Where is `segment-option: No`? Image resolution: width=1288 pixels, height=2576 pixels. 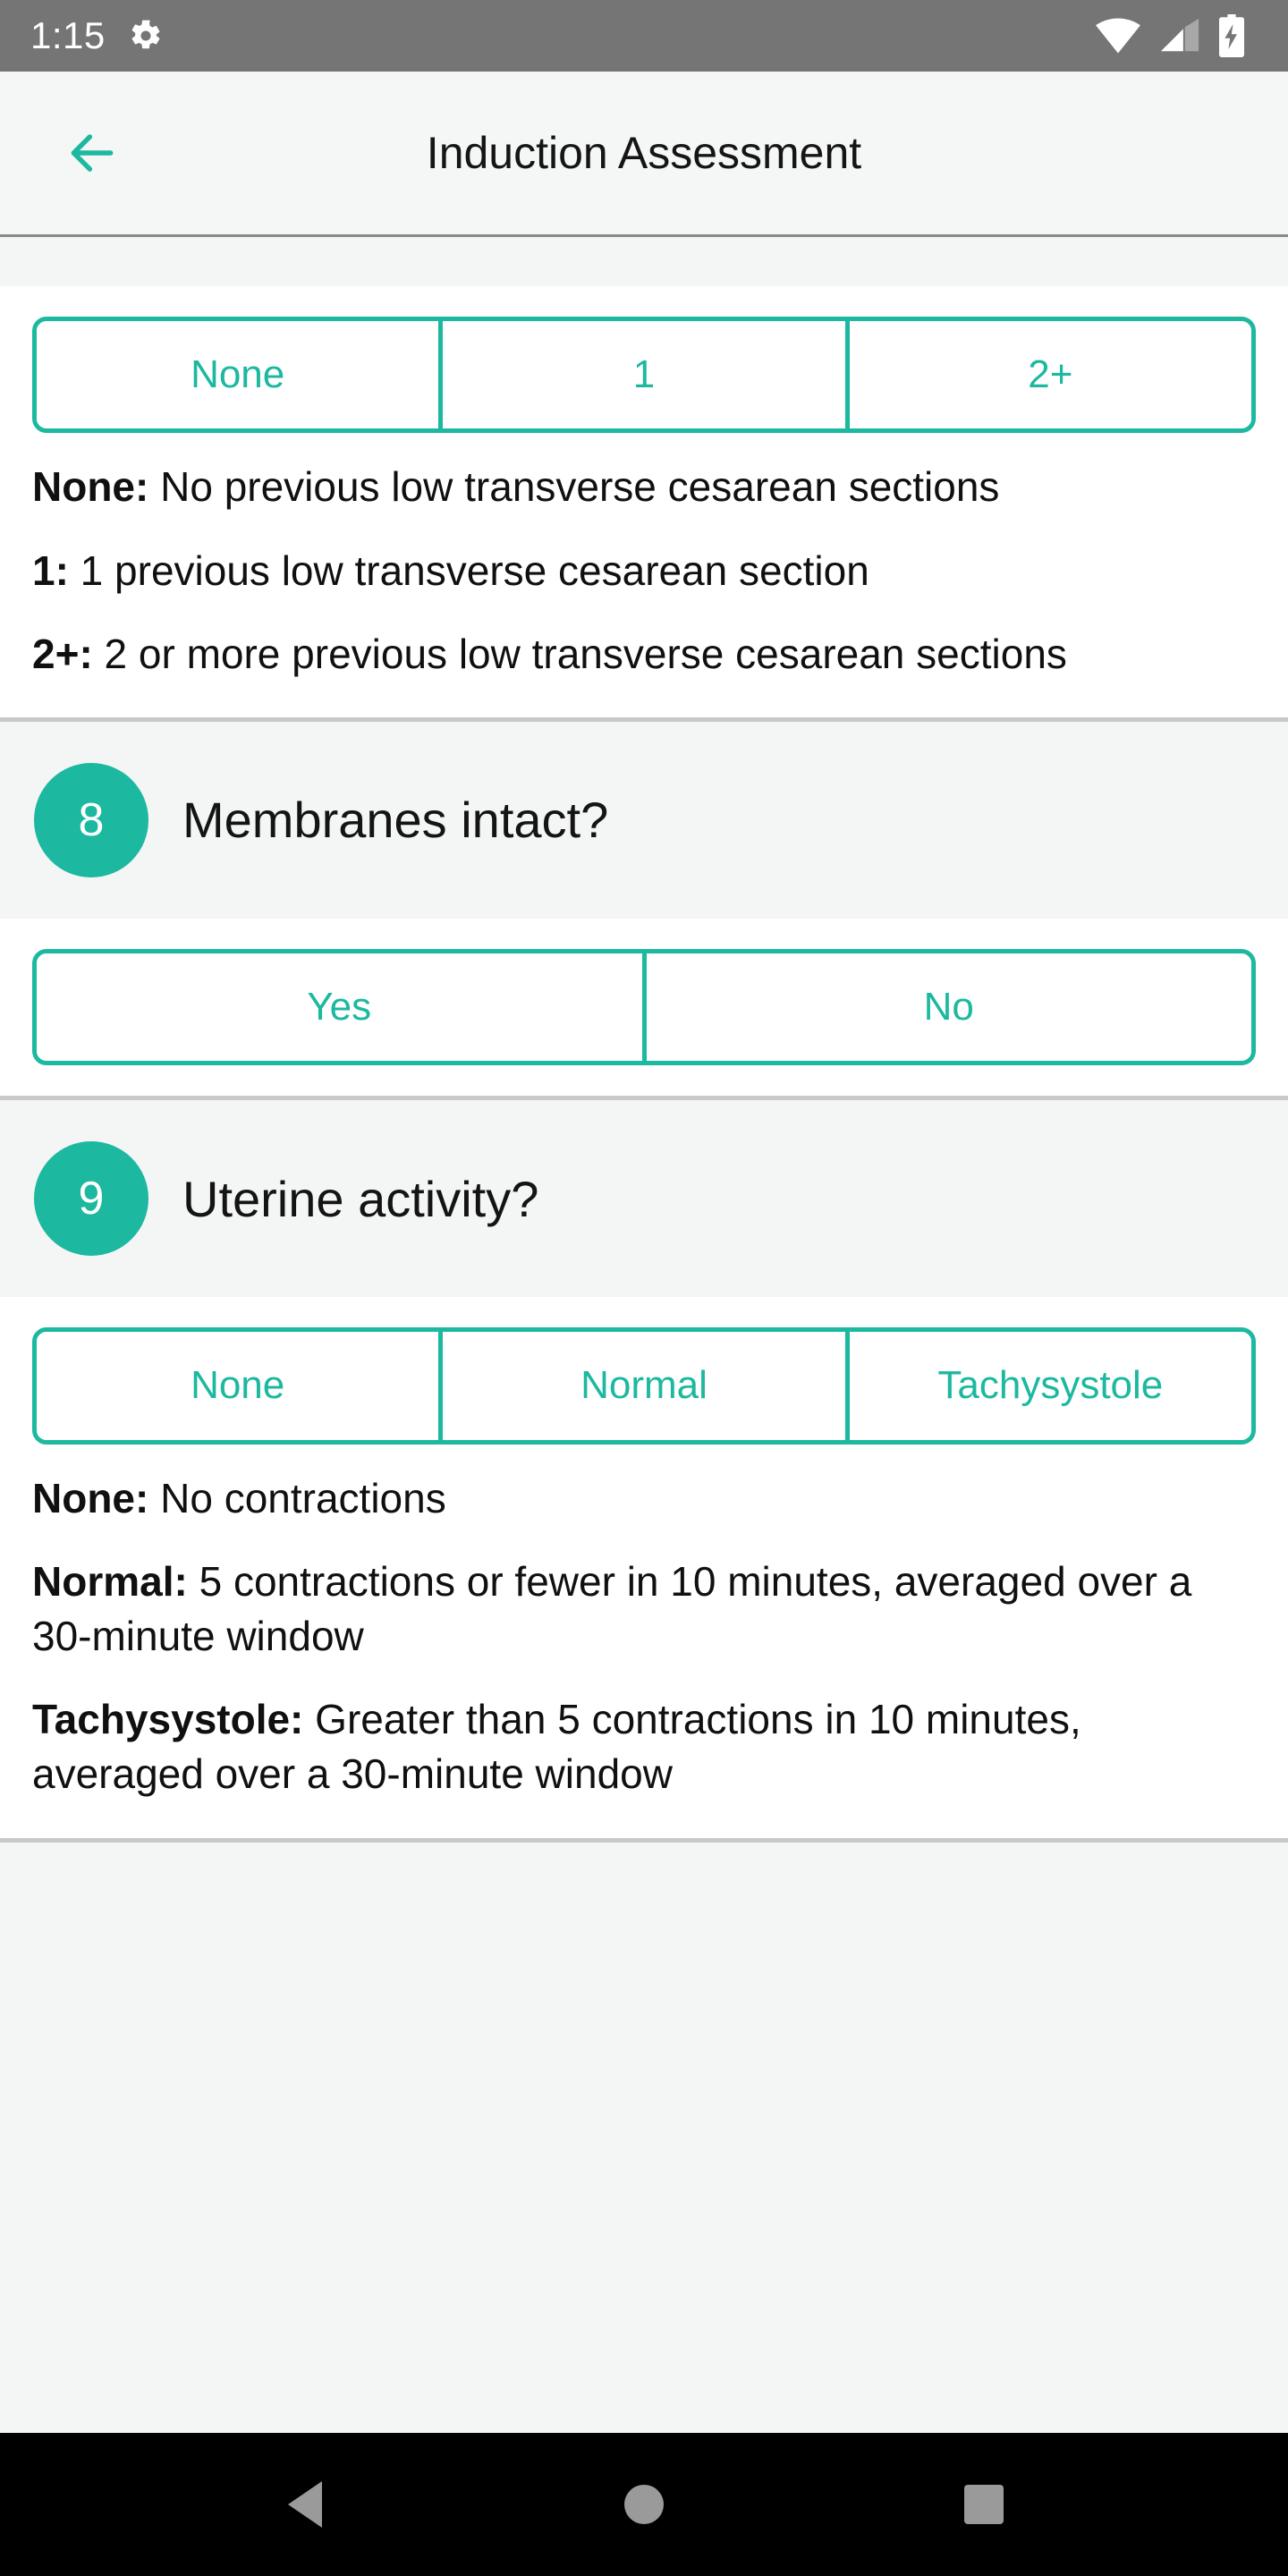 segment-option: No is located at coordinates (948, 1007).